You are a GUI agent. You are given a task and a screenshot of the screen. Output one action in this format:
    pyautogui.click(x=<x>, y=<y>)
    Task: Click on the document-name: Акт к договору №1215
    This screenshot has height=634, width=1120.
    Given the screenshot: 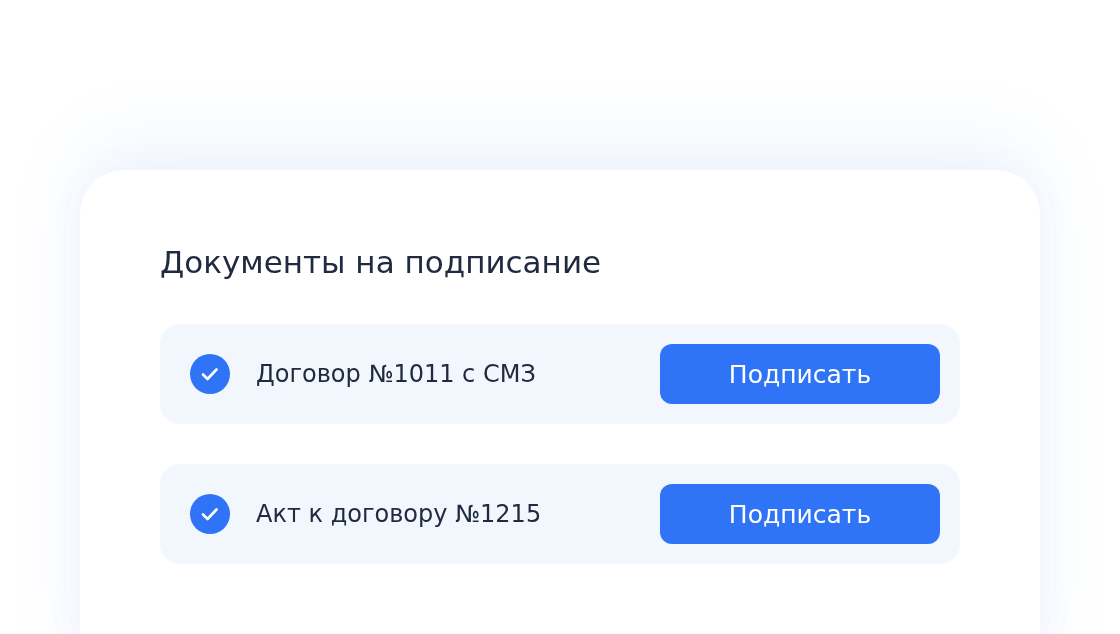 What is the action you would take?
    pyautogui.click(x=399, y=514)
    